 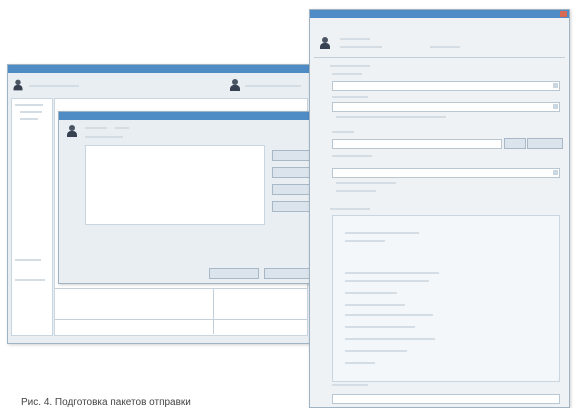 What do you see at coordinates (106, 402) in the screenshot?
I see `figure-caption: Рис. 4. Подготовка пакетов отправки` at bounding box center [106, 402].